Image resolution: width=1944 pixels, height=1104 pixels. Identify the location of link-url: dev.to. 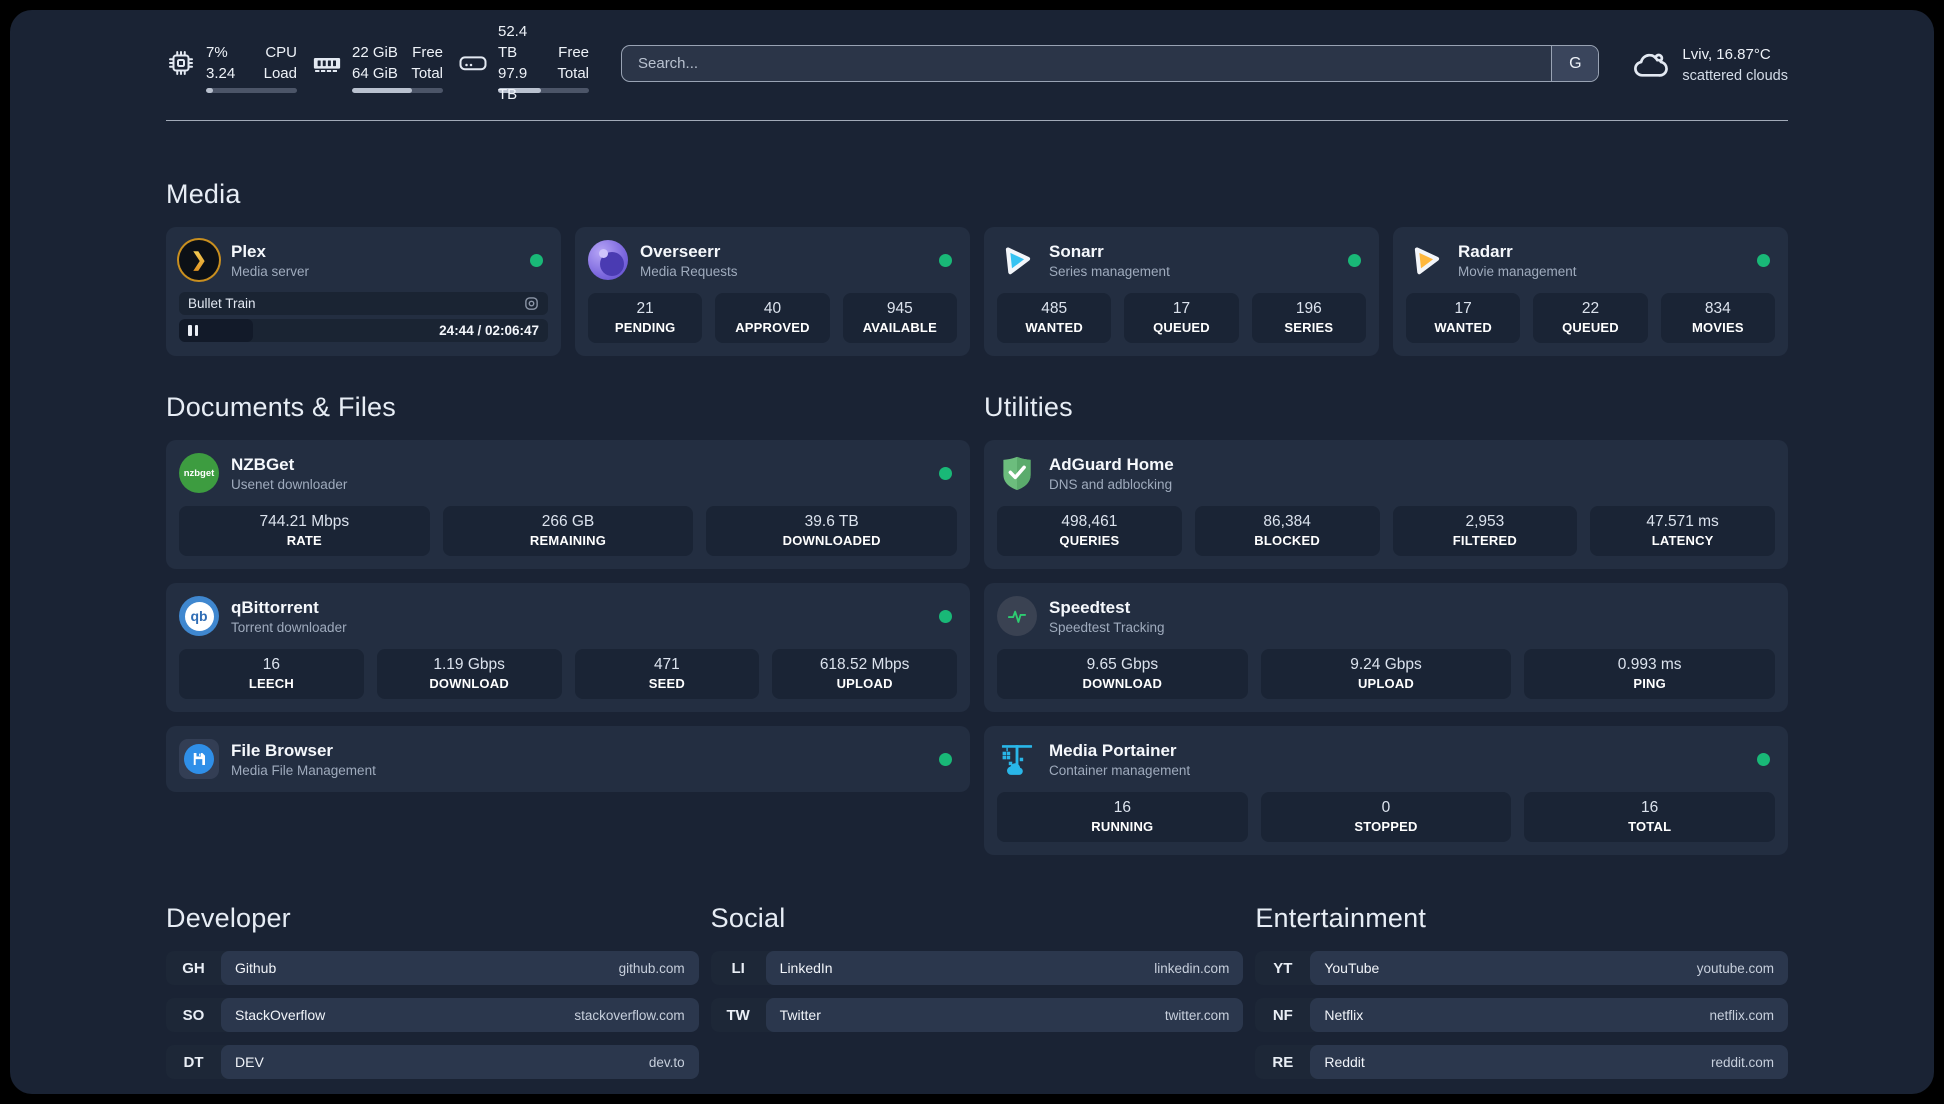
(666, 1062).